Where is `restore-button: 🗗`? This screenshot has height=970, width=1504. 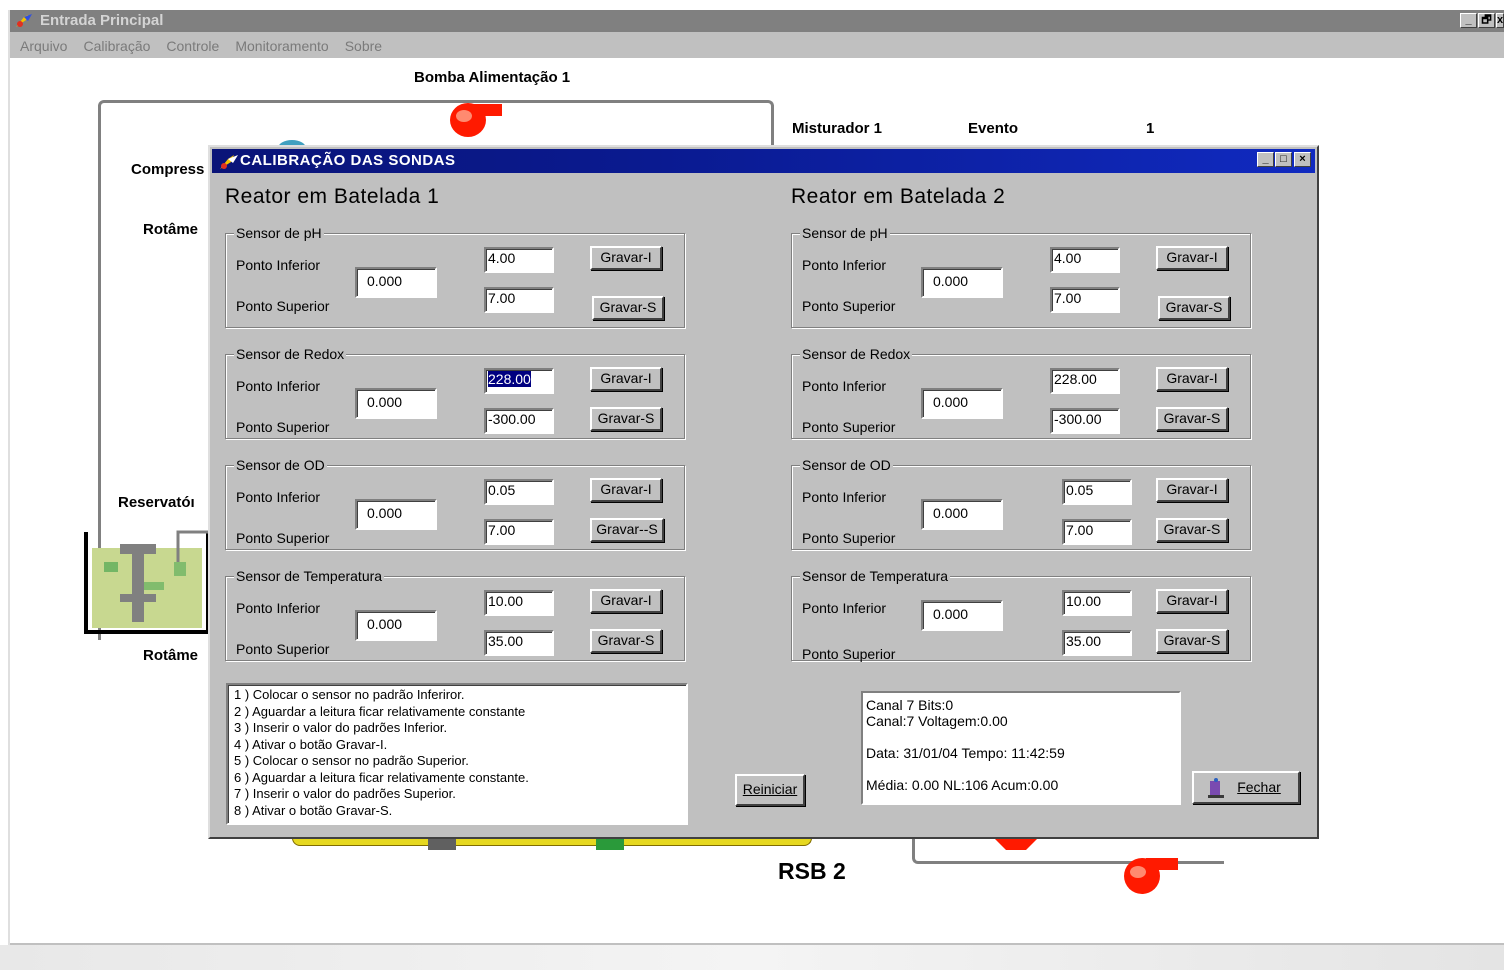 restore-button: 🗗 is located at coordinates (1486, 20).